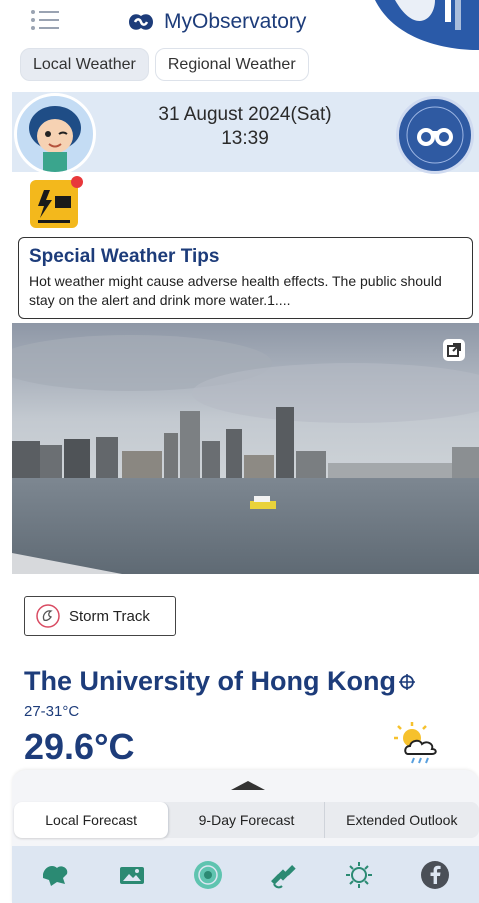  What do you see at coordinates (48, 616) in the screenshot?
I see `storm-track-icon` at bounding box center [48, 616].